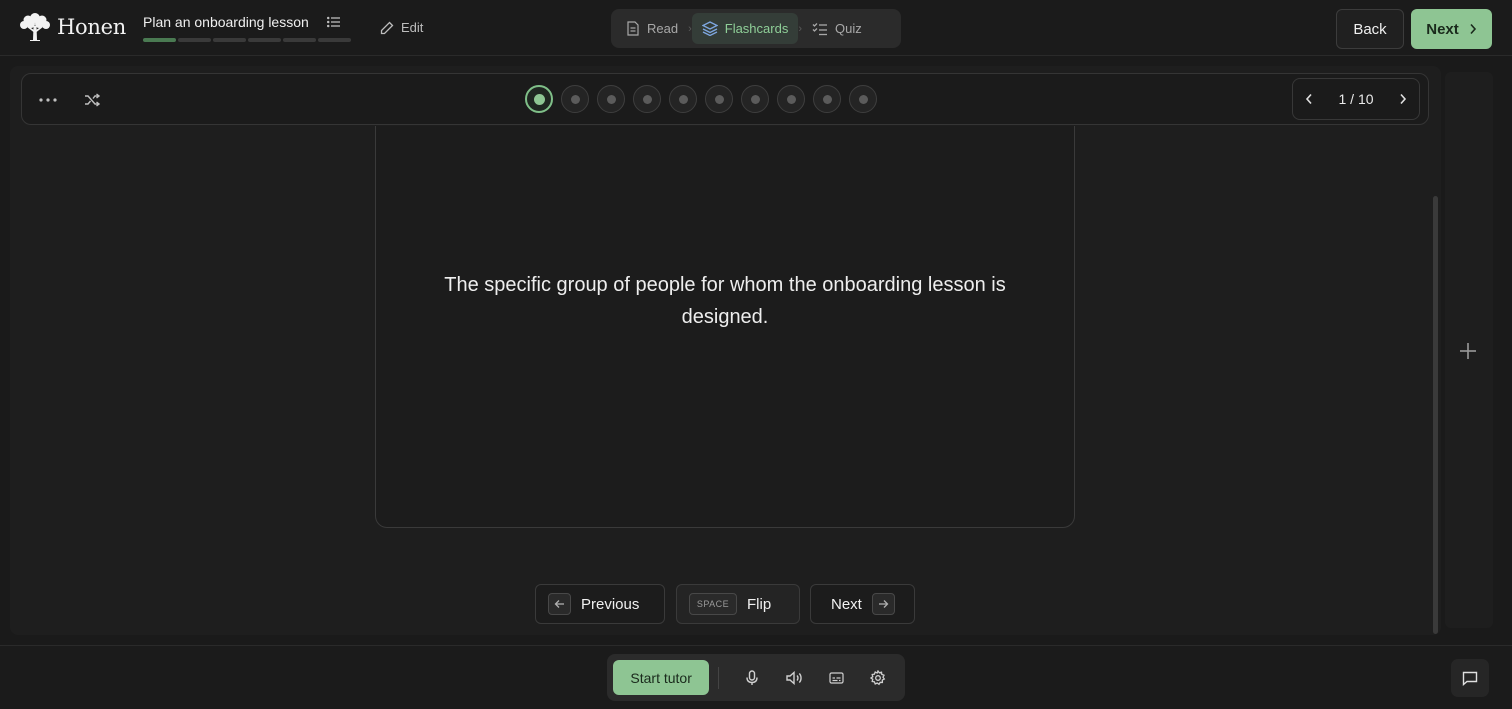 The width and height of the screenshot is (1512, 709). I want to click on edit-button: Edit, so click(401, 27).